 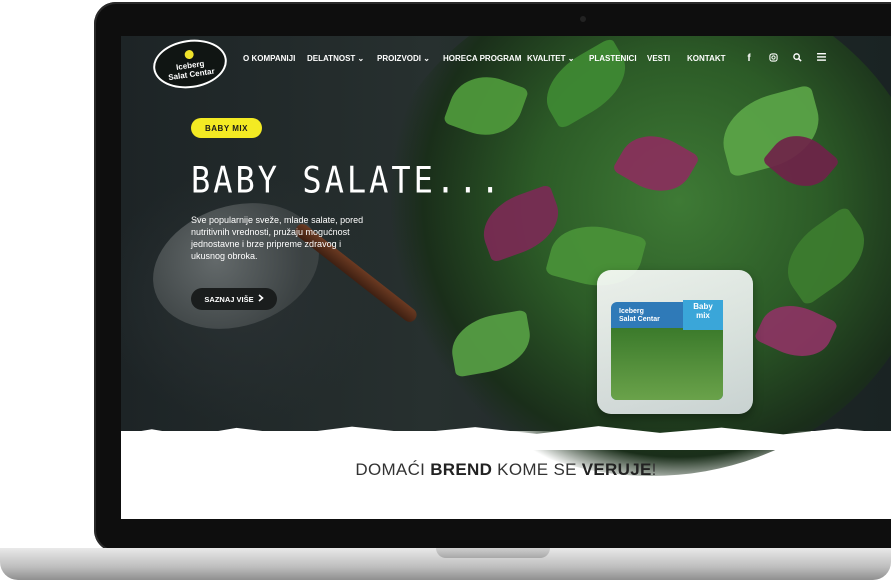 What do you see at coordinates (191, 74) in the screenshot?
I see `logo-text-line2: Salat Centar` at bounding box center [191, 74].